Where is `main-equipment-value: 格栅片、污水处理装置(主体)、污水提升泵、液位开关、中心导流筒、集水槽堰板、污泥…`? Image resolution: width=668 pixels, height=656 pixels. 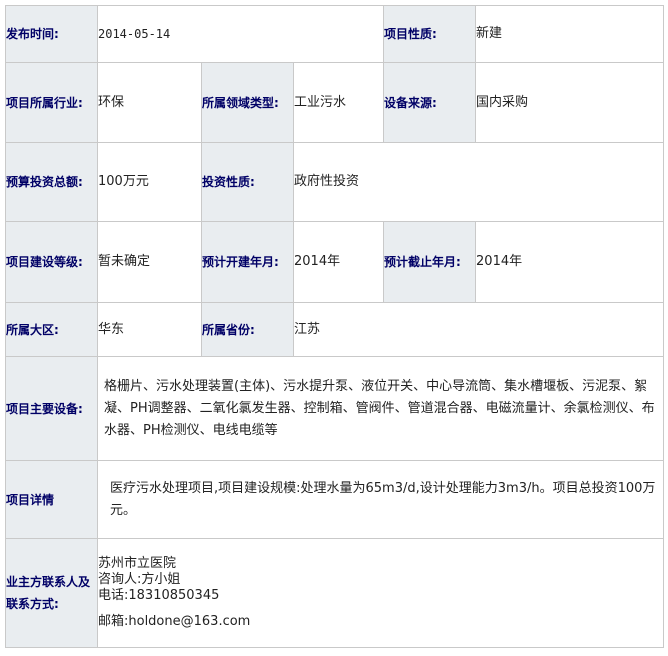
main-equipment-value: 格栅片、污水处理装置(主体)、污水提升泵、液位开关、中心导流筒、集水槽堰板、污泥… is located at coordinates (380, 408).